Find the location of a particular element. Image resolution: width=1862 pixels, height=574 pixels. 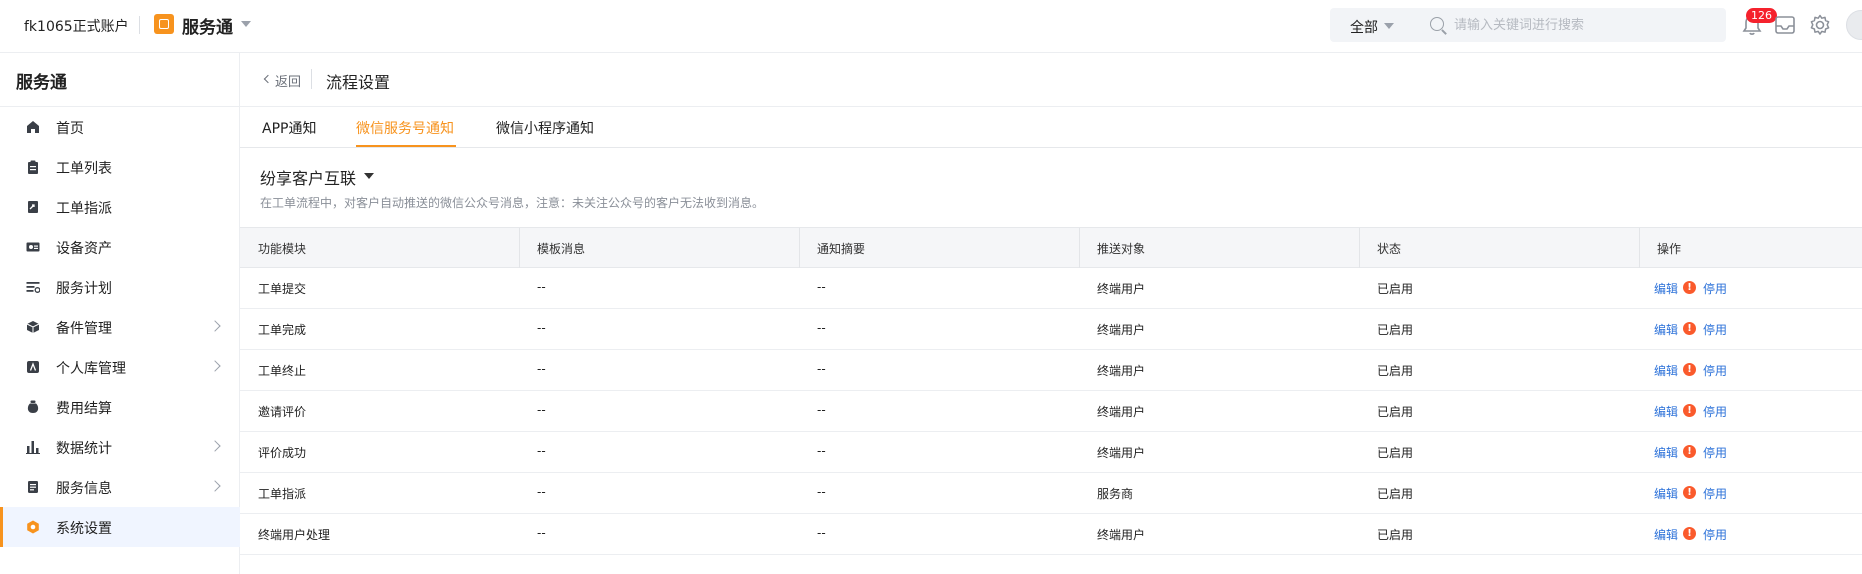

notification-tabs: APP通知 微信服务号通知 微信小程序通知 is located at coordinates (1051, 127).